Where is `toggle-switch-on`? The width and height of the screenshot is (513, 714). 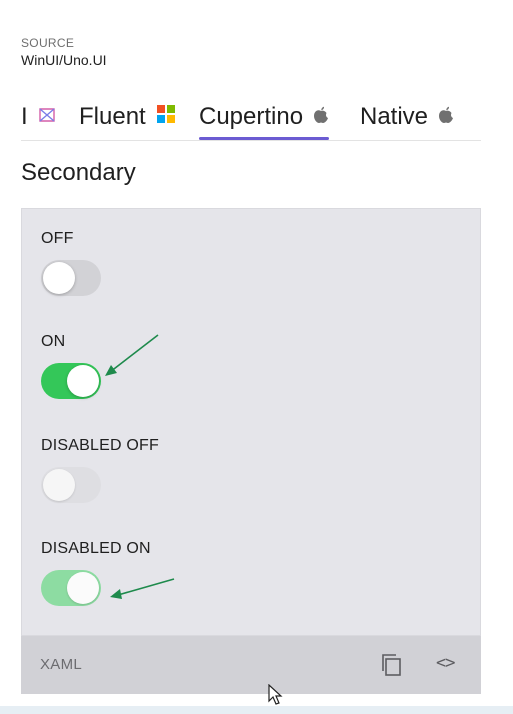
toggle-switch-on is located at coordinates (71, 381).